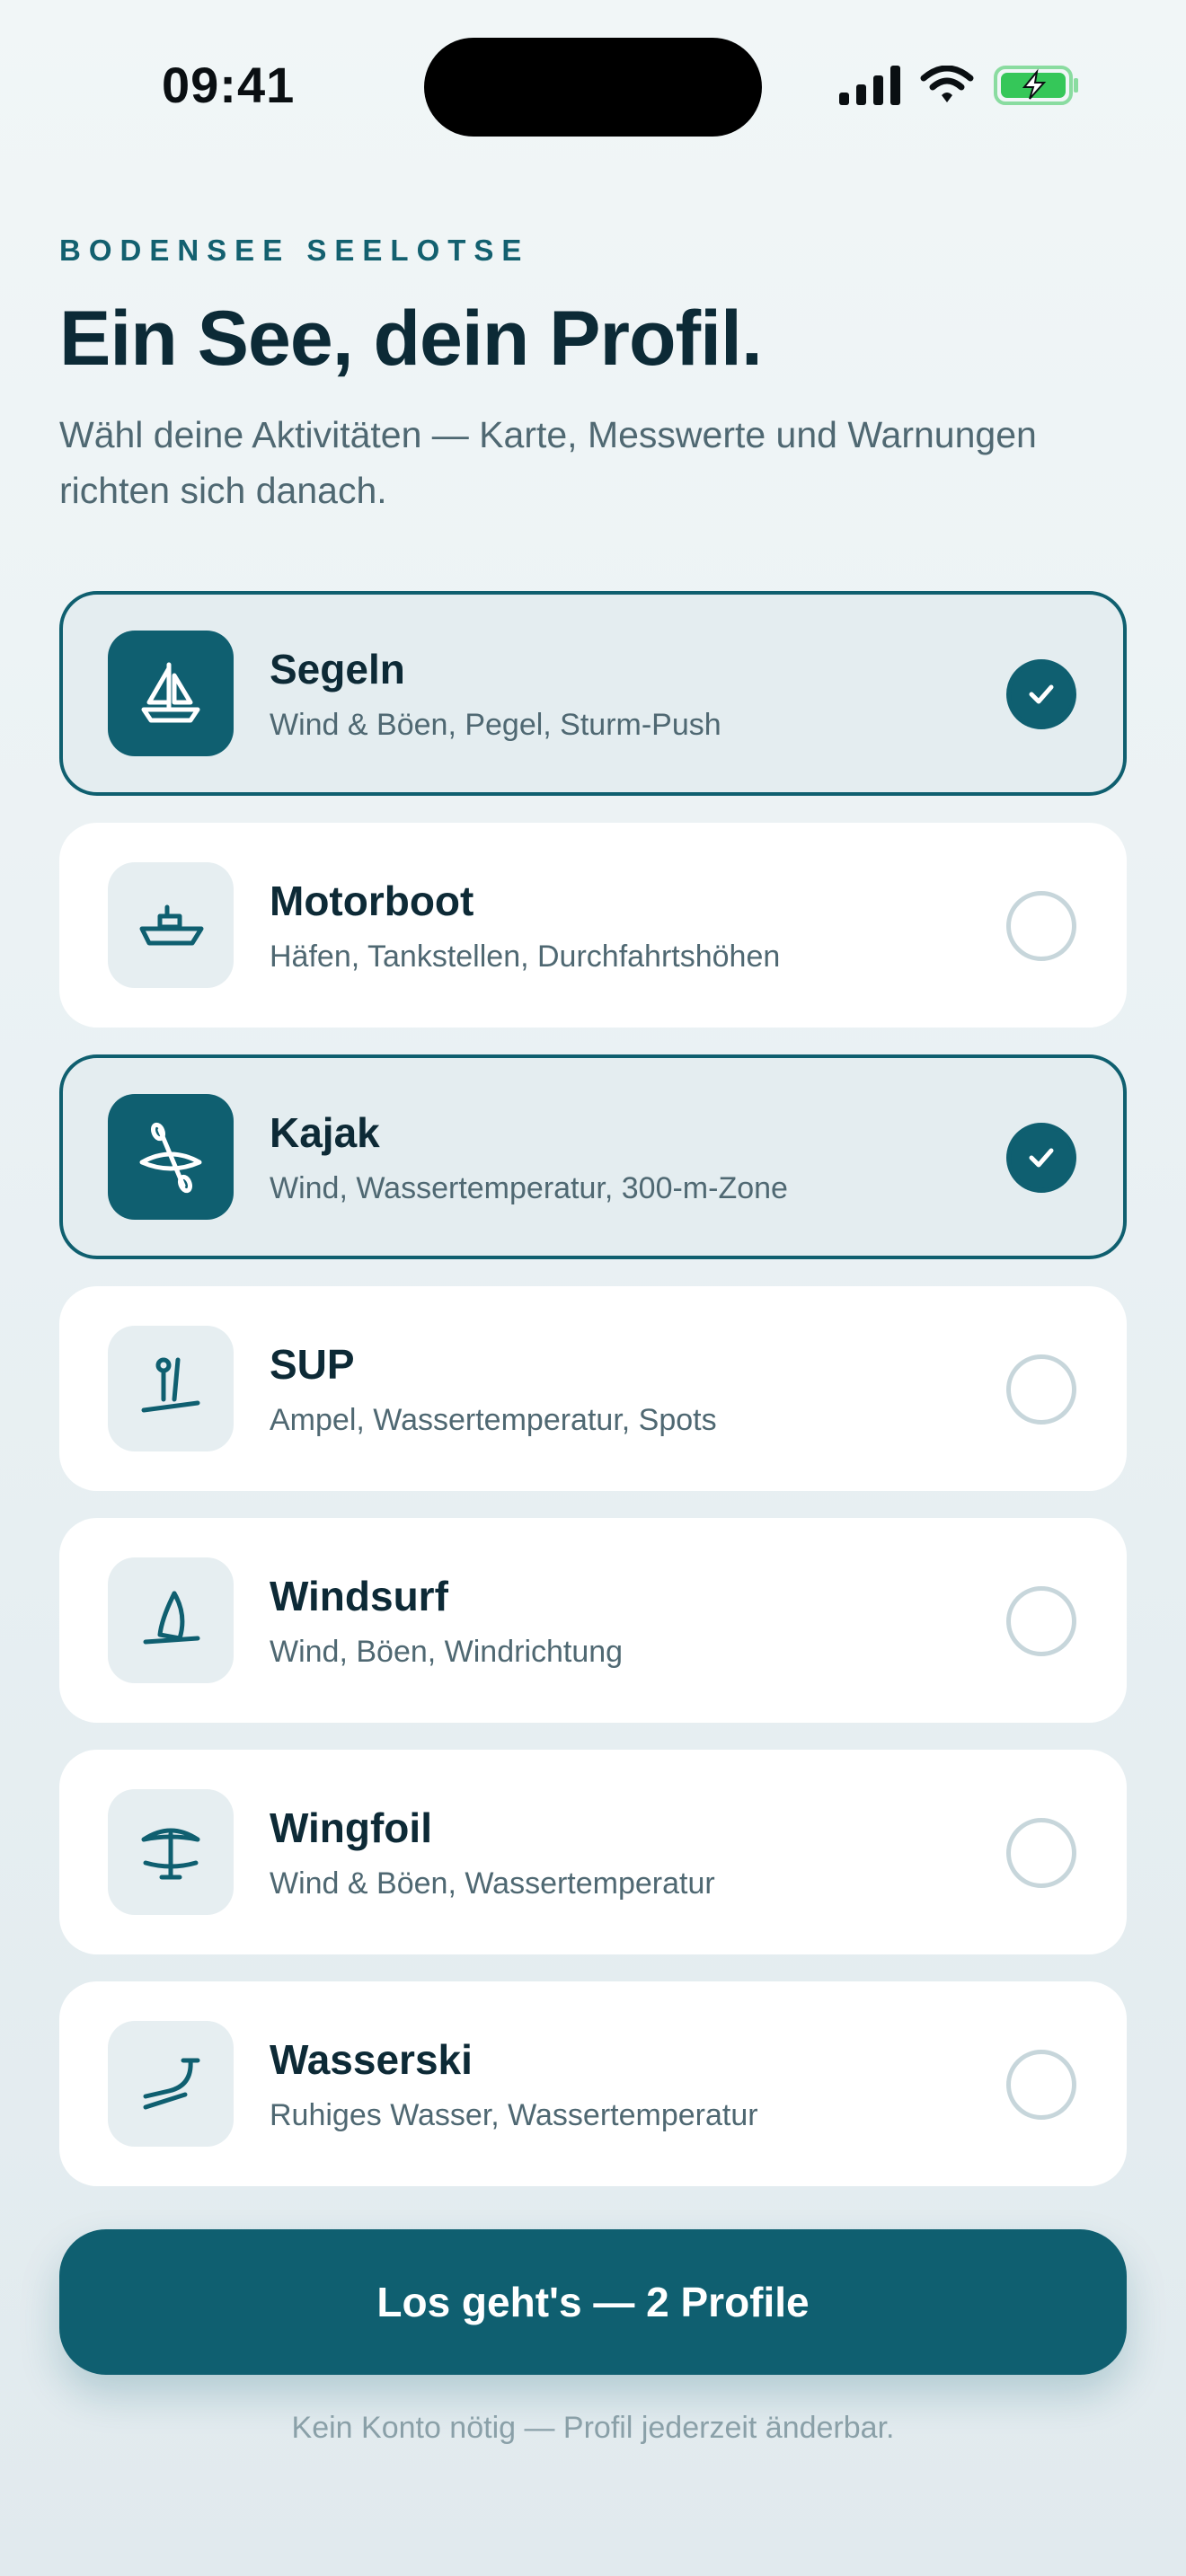  What do you see at coordinates (869, 85) in the screenshot?
I see `cellular-signal-icon` at bounding box center [869, 85].